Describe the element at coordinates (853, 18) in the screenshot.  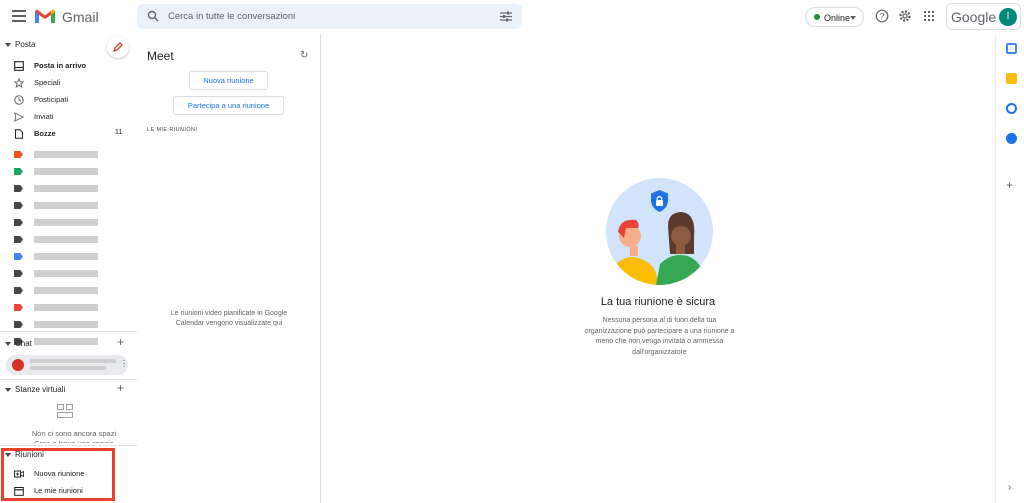
I see `chevron-down-icon` at that location.